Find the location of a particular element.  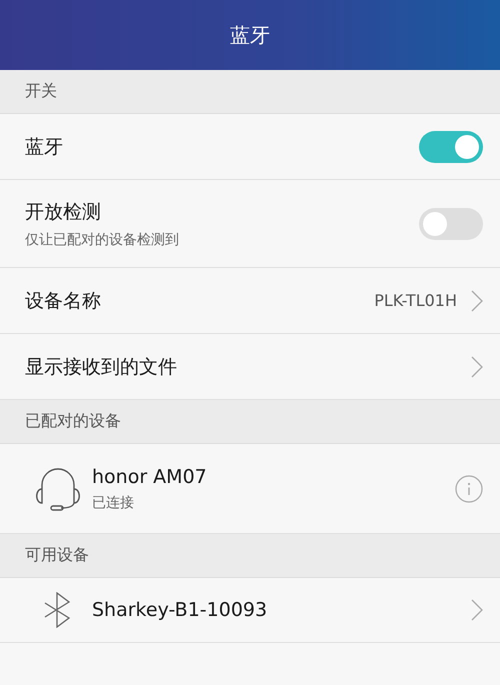

row-title: 设备名称 is located at coordinates (63, 301).